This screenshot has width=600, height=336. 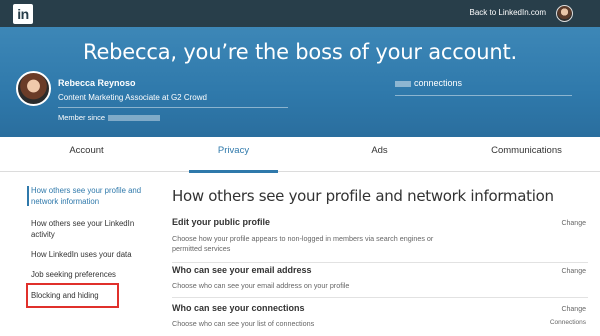 What do you see at coordinates (233, 155) in the screenshot?
I see `tab-privacy: Privacy` at bounding box center [233, 155].